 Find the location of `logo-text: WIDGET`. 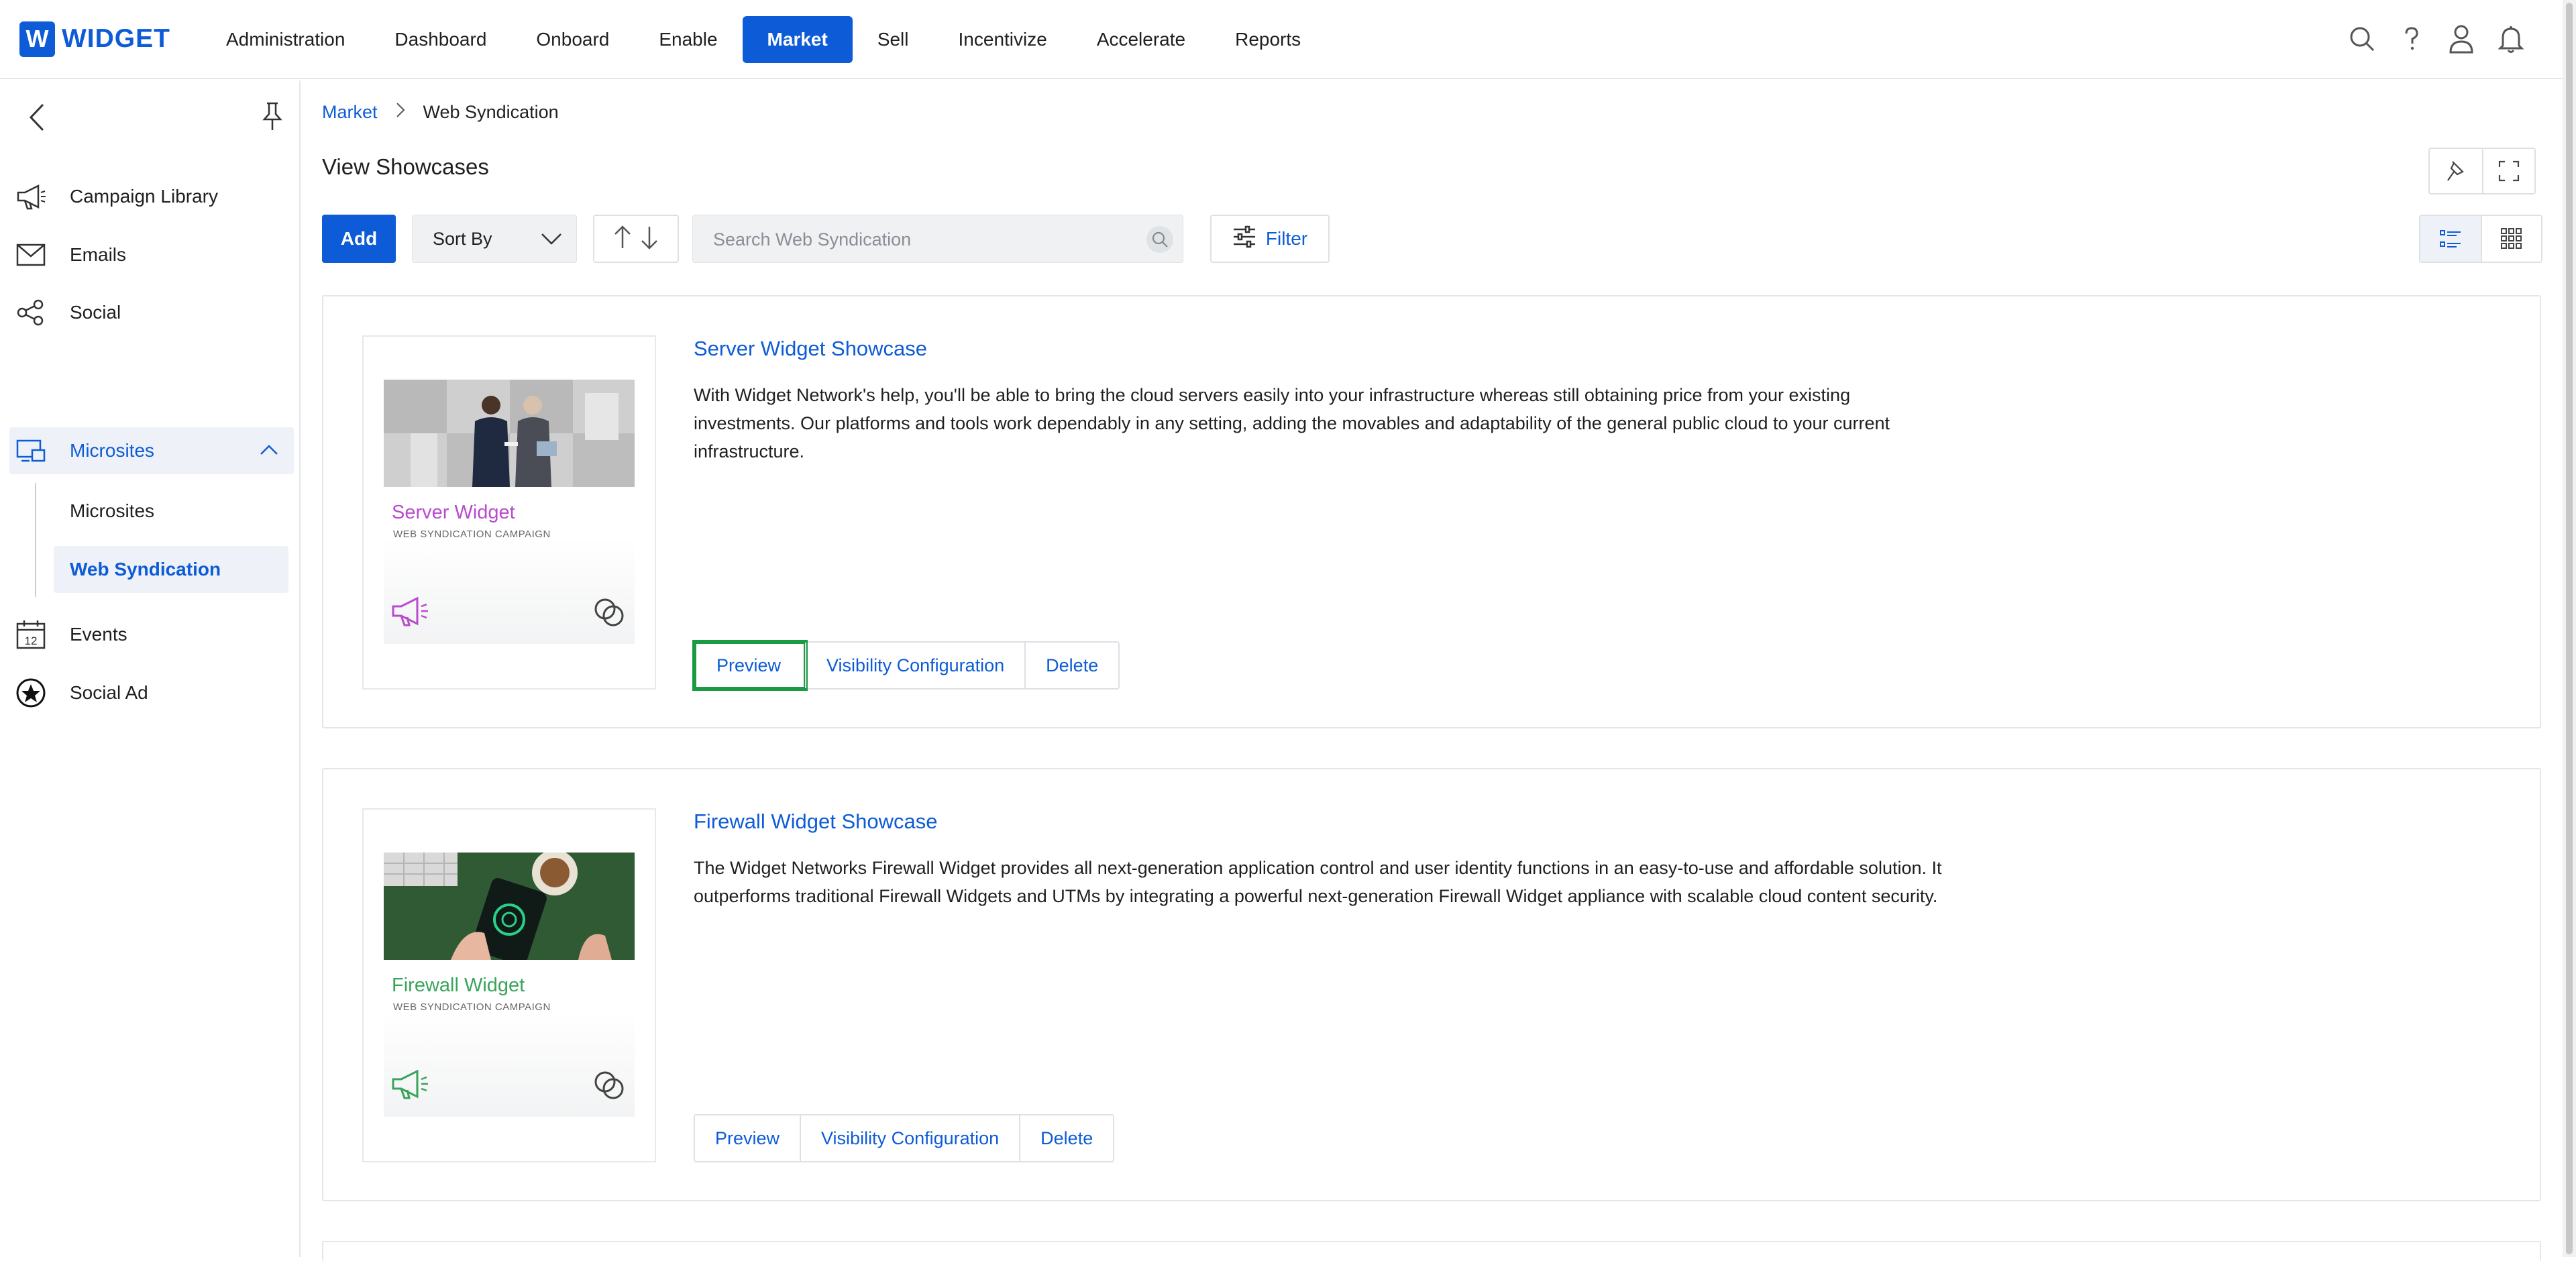

logo-text: WIDGET is located at coordinates (116, 39).